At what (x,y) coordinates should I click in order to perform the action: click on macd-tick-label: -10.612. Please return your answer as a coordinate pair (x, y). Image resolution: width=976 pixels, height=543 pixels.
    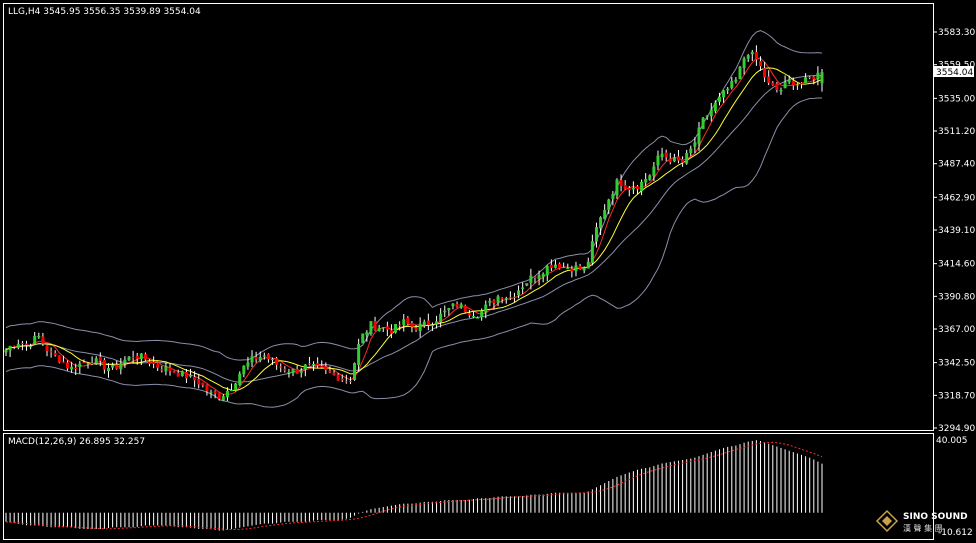
    Looking at the image, I should click on (955, 533).